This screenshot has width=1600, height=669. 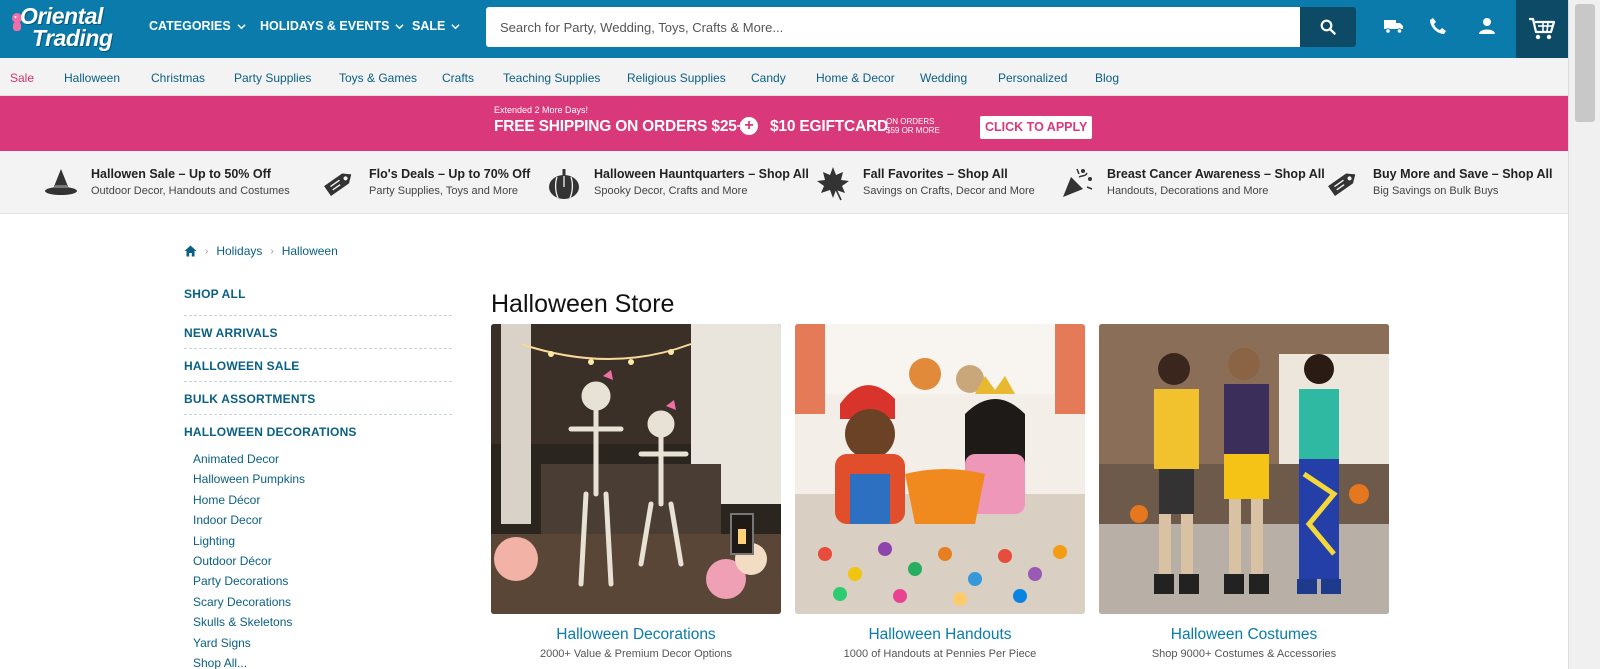 I want to click on cat-link-candy: Candy, so click(x=768, y=78).